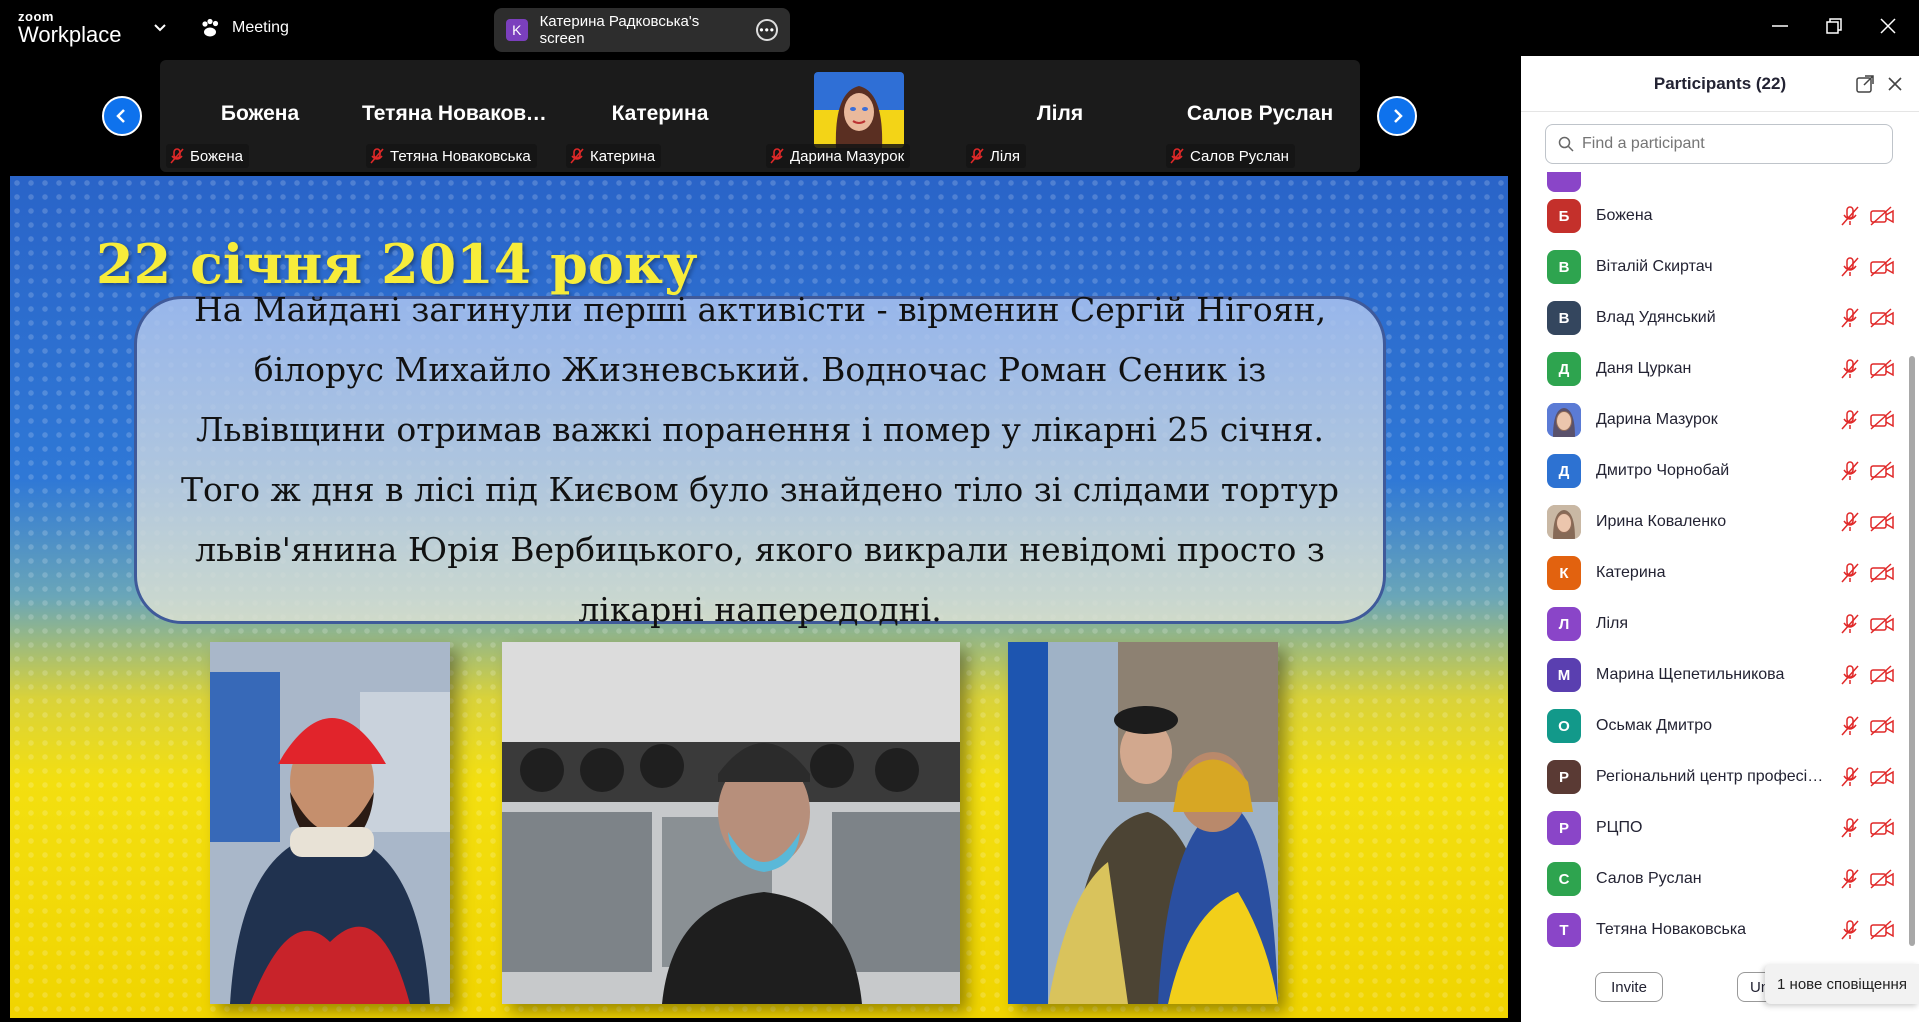 The height and width of the screenshot is (1022, 1919). Describe the element at coordinates (460, 156) in the screenshot. I see `tile-label-text: Тетяна Новаковська` at that location.